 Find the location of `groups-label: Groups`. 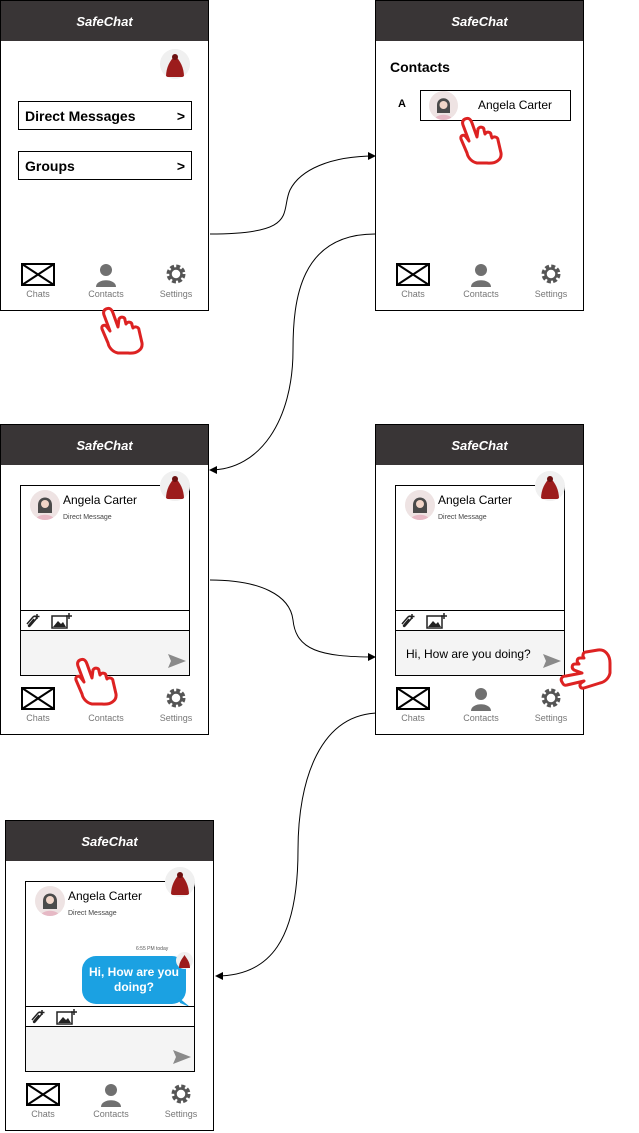

groups-label: Groups is located at coordinates (50, 165).